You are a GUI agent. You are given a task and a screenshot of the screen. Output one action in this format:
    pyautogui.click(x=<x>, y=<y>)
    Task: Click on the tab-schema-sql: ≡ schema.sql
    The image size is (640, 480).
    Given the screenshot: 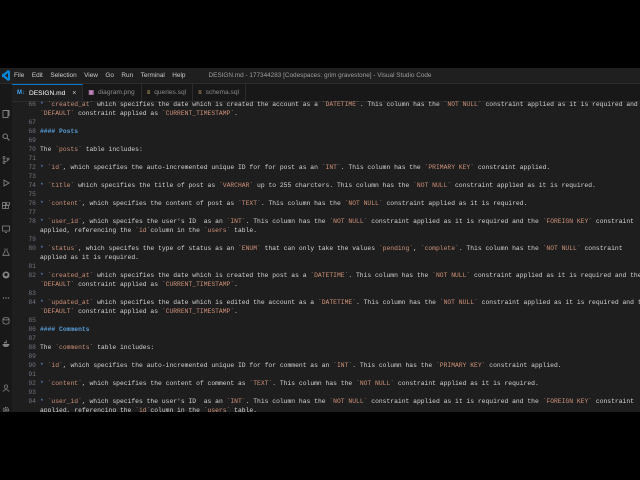 What is the action you would take?
    pyautogui.click(x=219, y=92)
    